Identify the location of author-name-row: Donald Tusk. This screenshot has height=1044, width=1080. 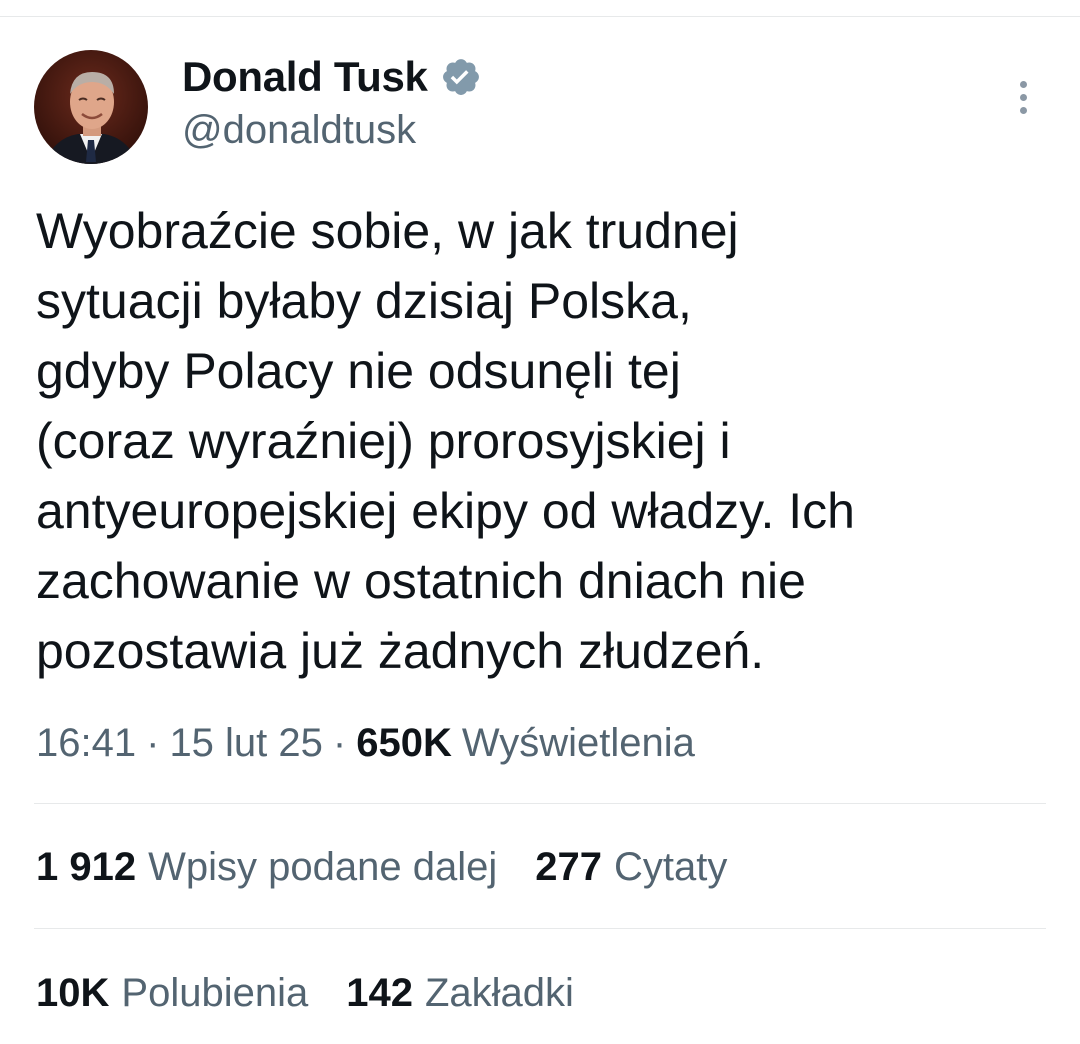
(332, 77).